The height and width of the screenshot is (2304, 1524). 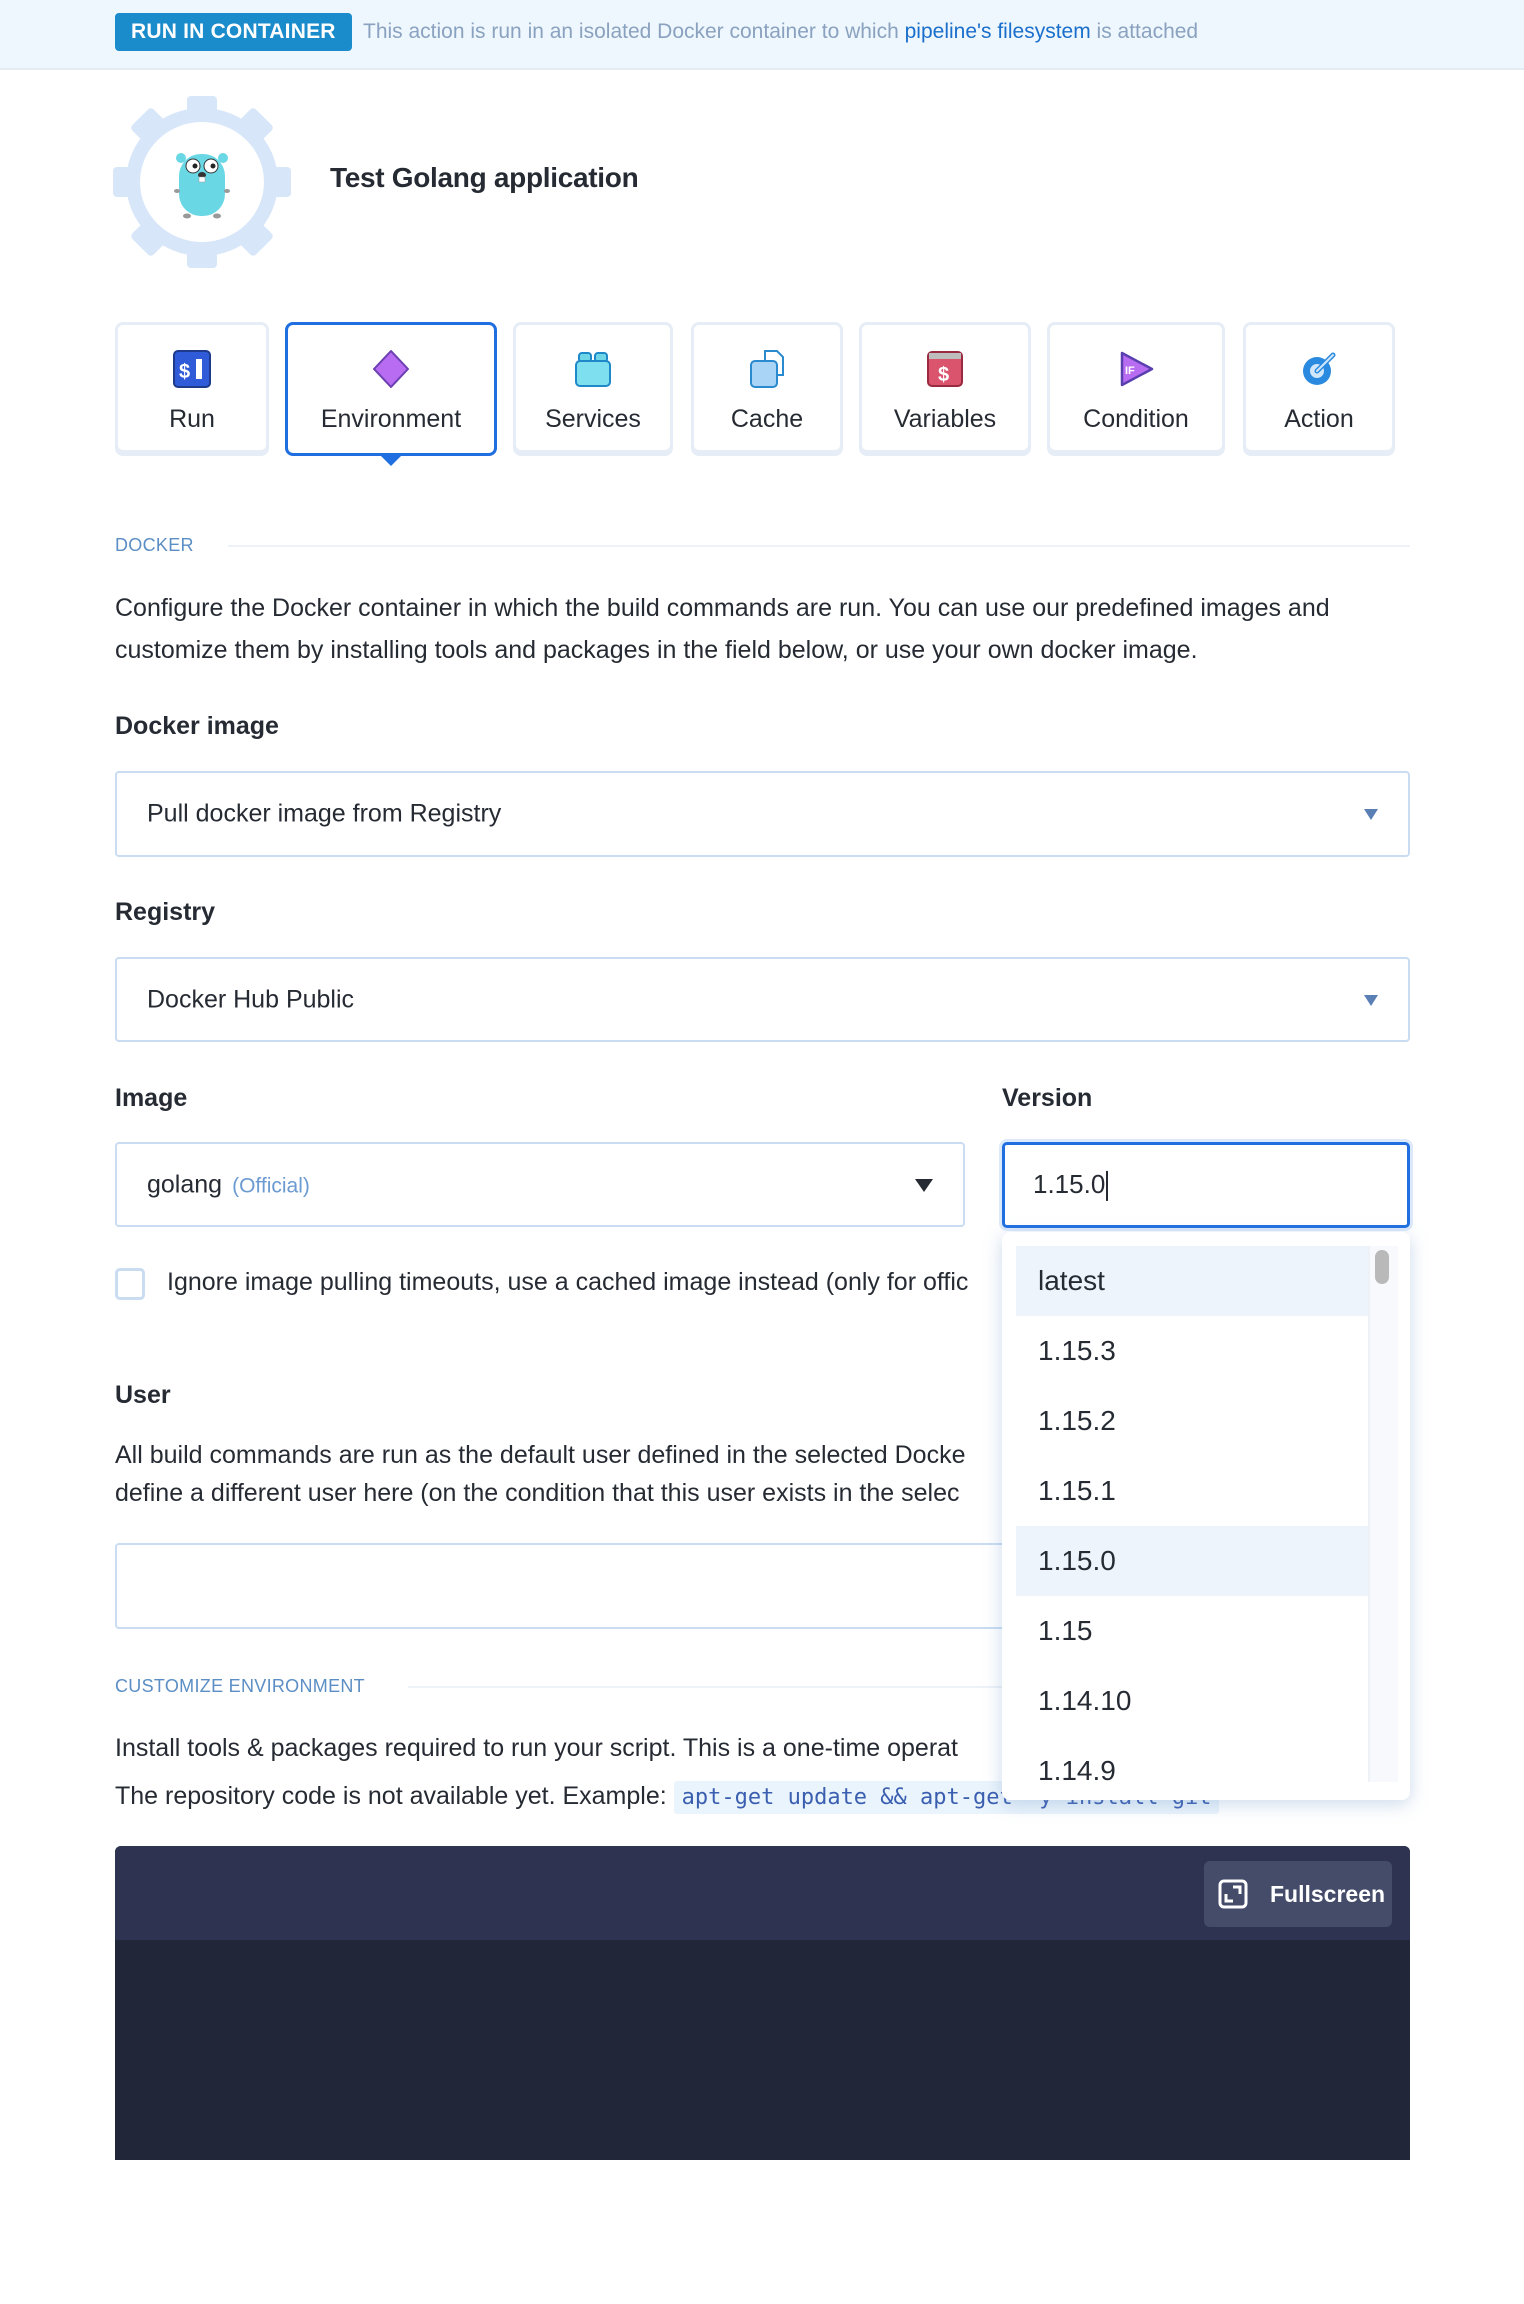 What do you see at coordinates (767, 369) in the screenshot?
I see `cache-files-icon` at bounding box center [767, 369].